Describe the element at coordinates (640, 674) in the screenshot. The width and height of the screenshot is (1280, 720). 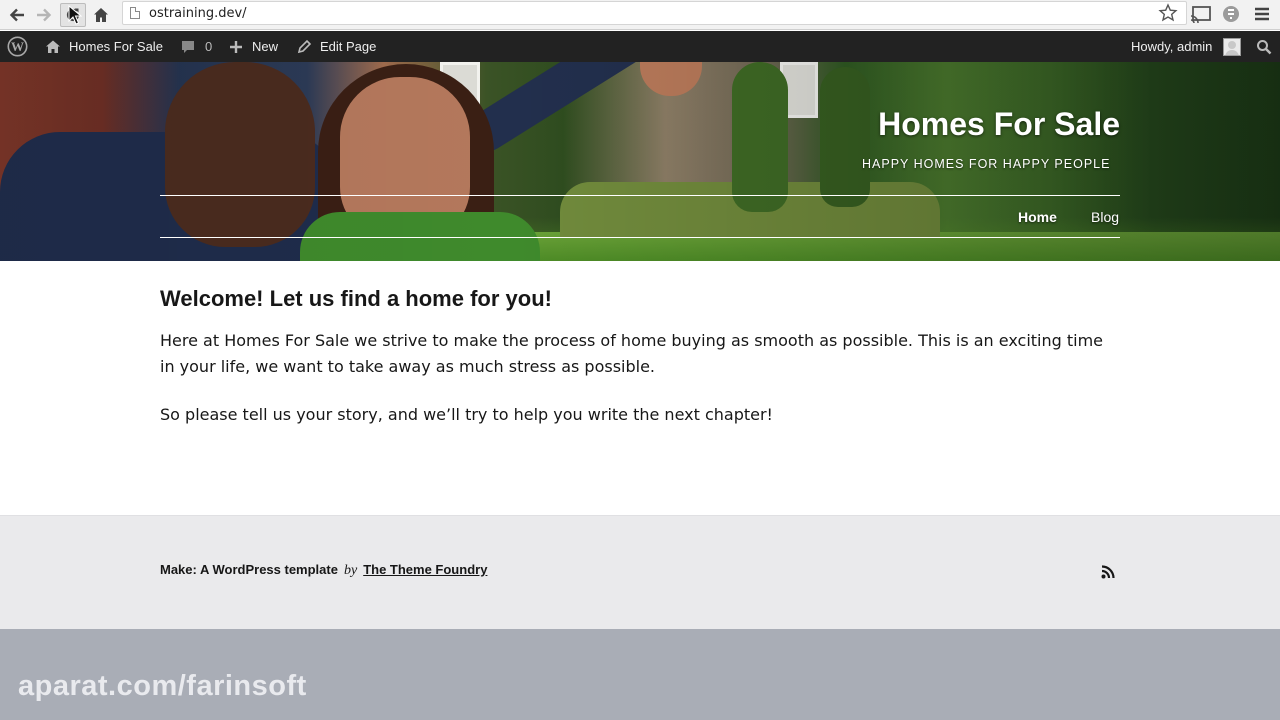
I see `page-background: aparat.com/farinsoft` at that location.